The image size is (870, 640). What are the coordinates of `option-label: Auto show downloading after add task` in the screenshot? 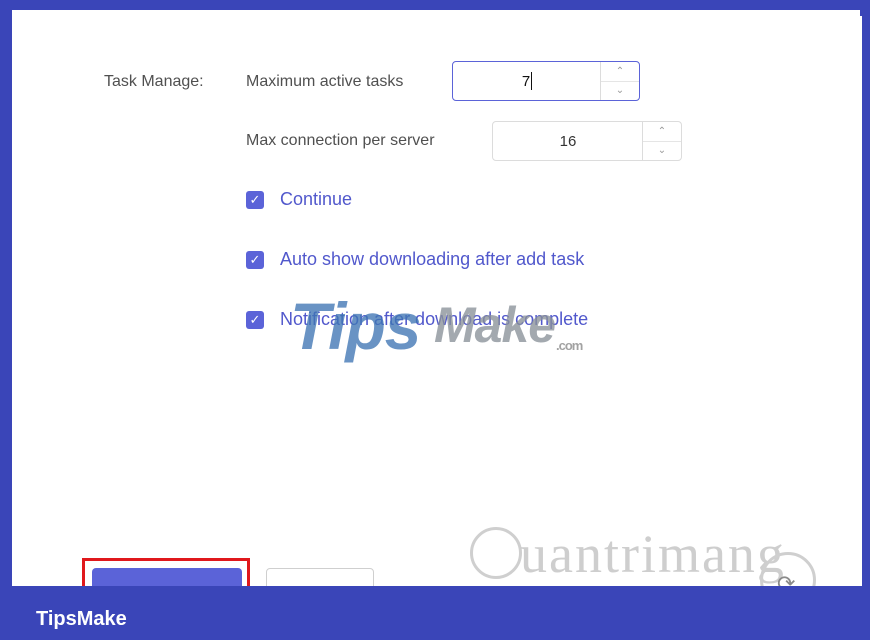 It's located at (432, 259).